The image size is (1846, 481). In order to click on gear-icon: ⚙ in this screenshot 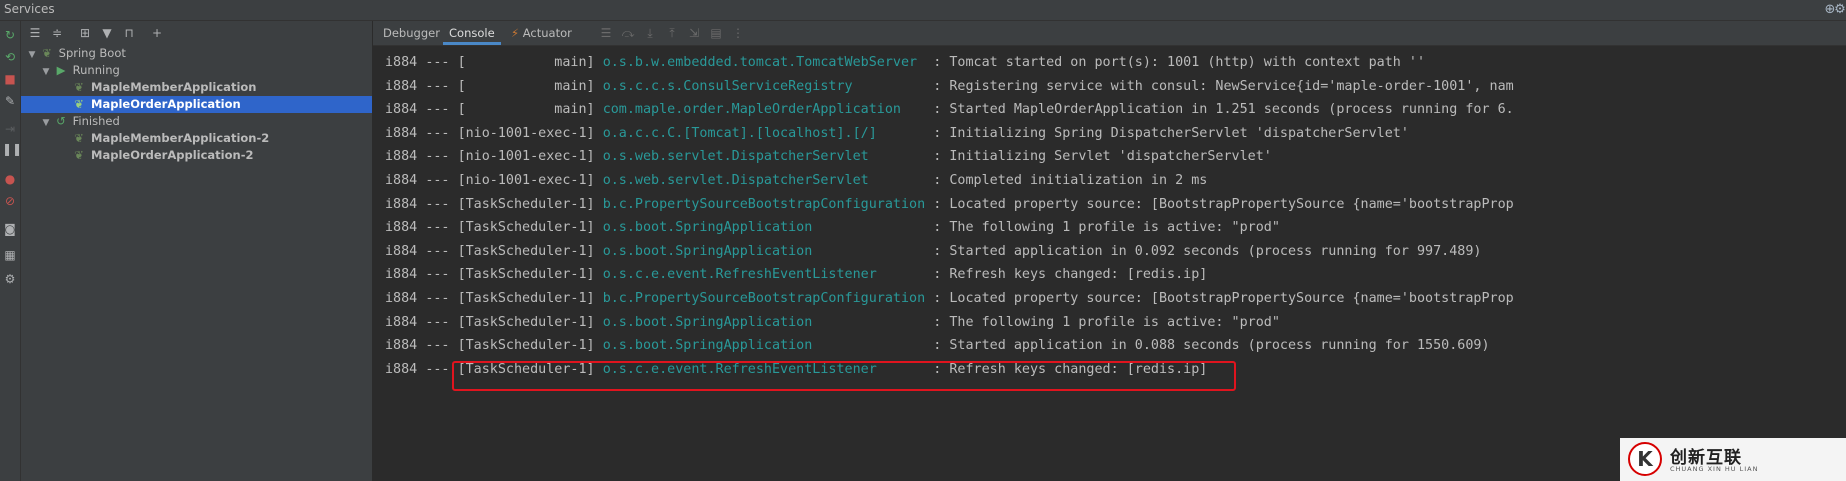, I will do `click(1839, 10)`.